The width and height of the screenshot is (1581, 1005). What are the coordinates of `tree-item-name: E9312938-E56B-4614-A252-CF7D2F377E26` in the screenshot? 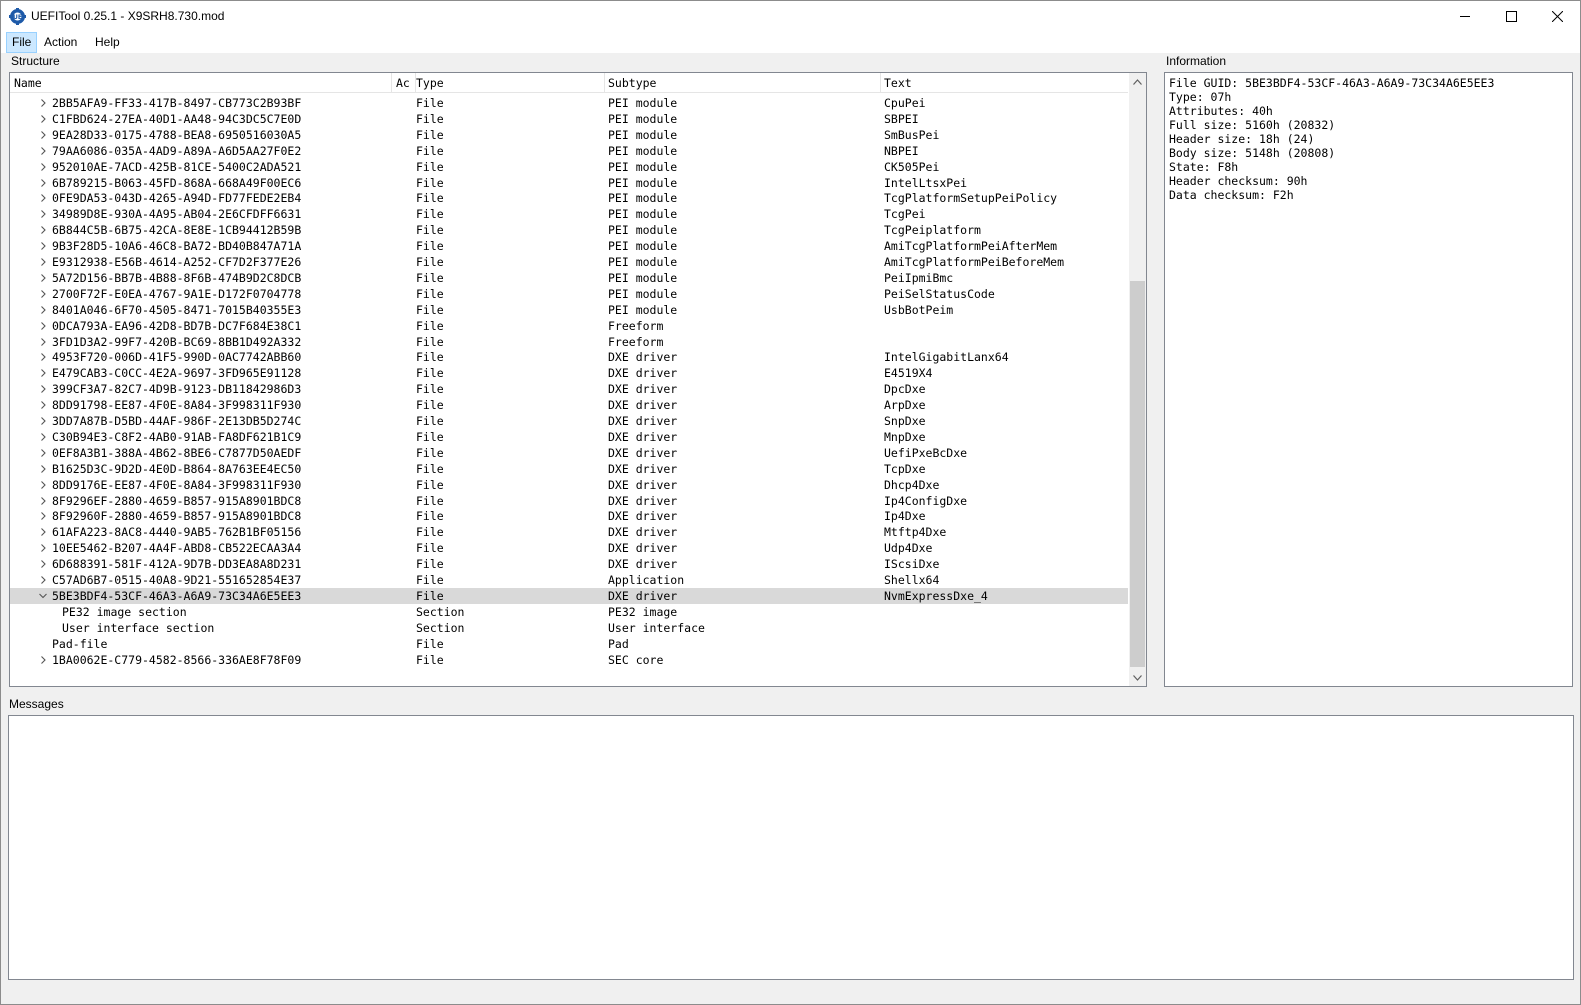 It's located at (177, 262).